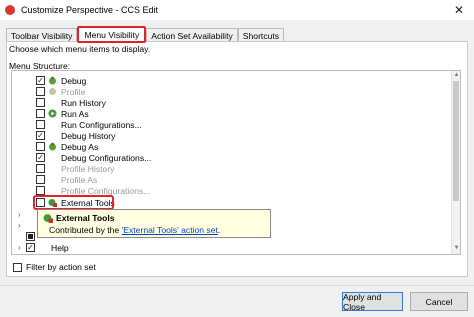  Describe the element at coordinates (79, 179) in the screenshot. I see `tree-item-label: Profile As` at that location.